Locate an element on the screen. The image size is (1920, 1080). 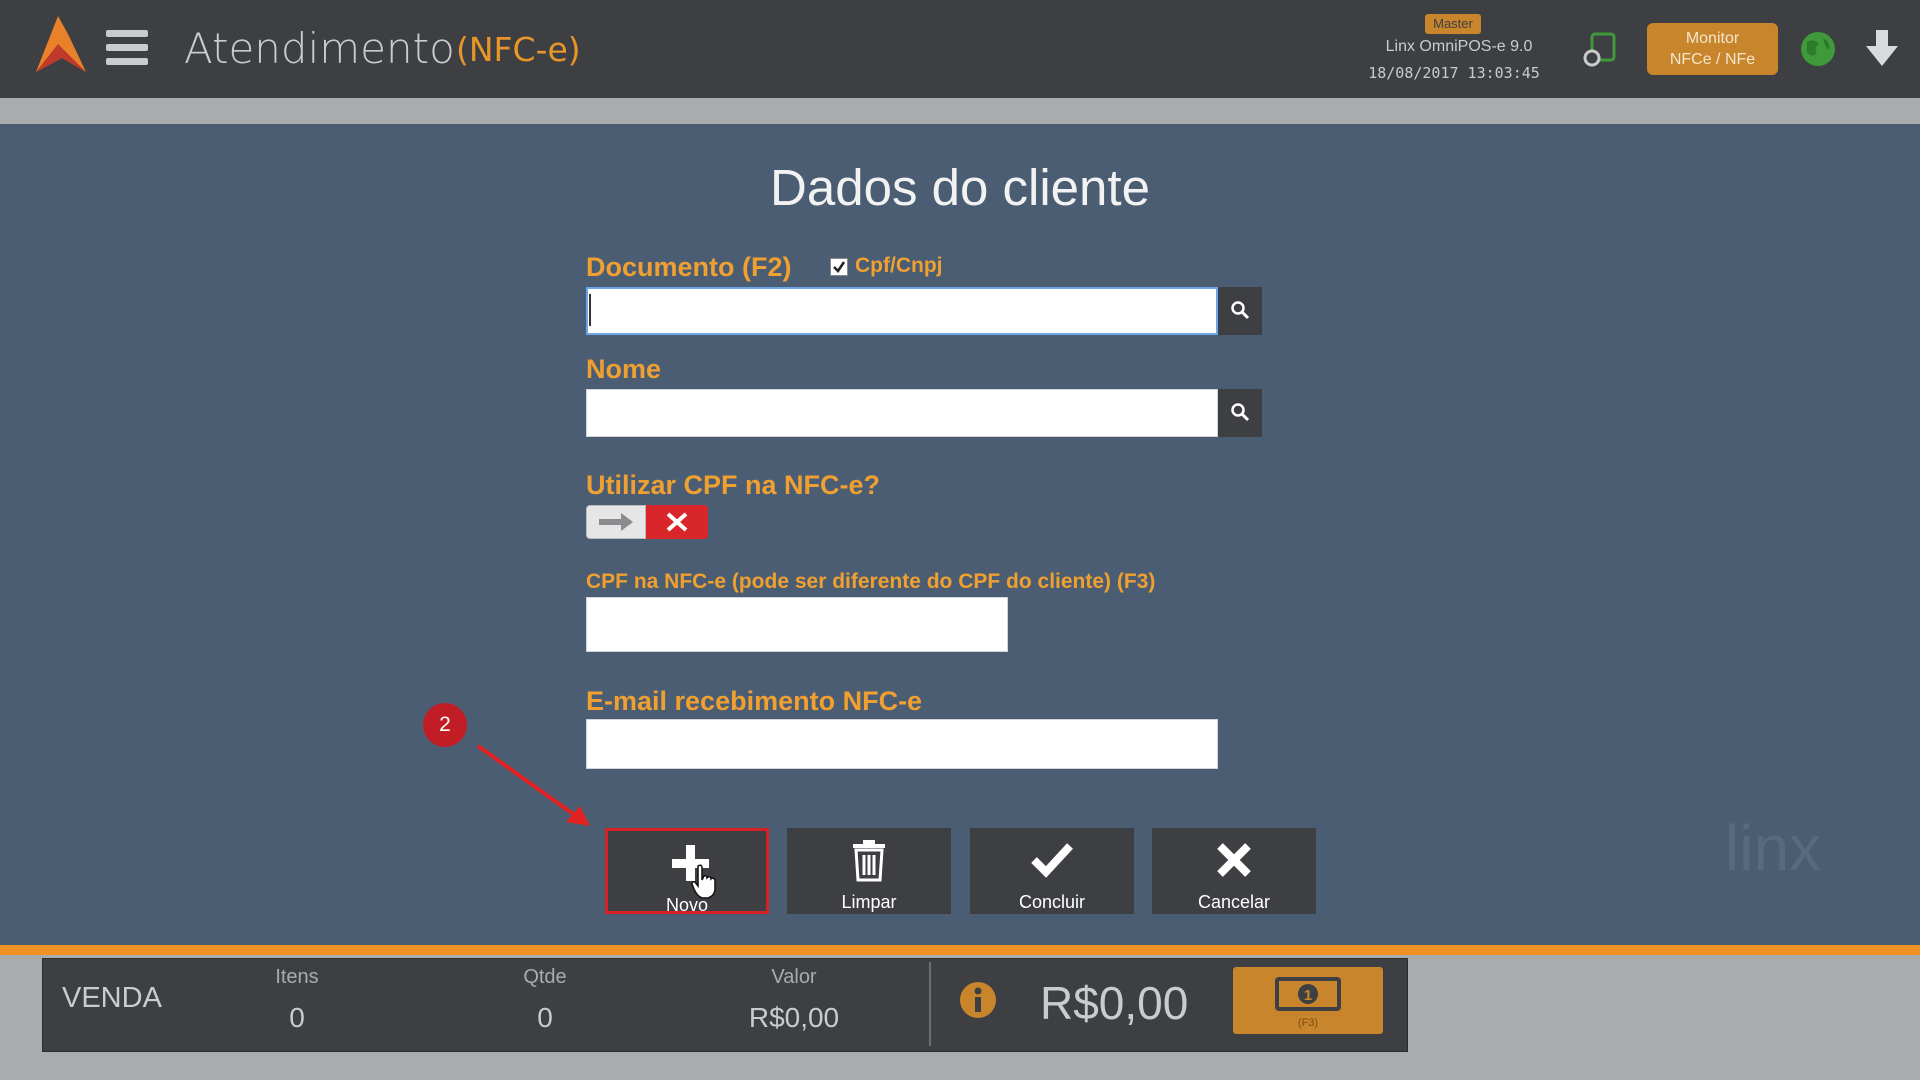
nome-search-button is located at coordinates (1240, 413).